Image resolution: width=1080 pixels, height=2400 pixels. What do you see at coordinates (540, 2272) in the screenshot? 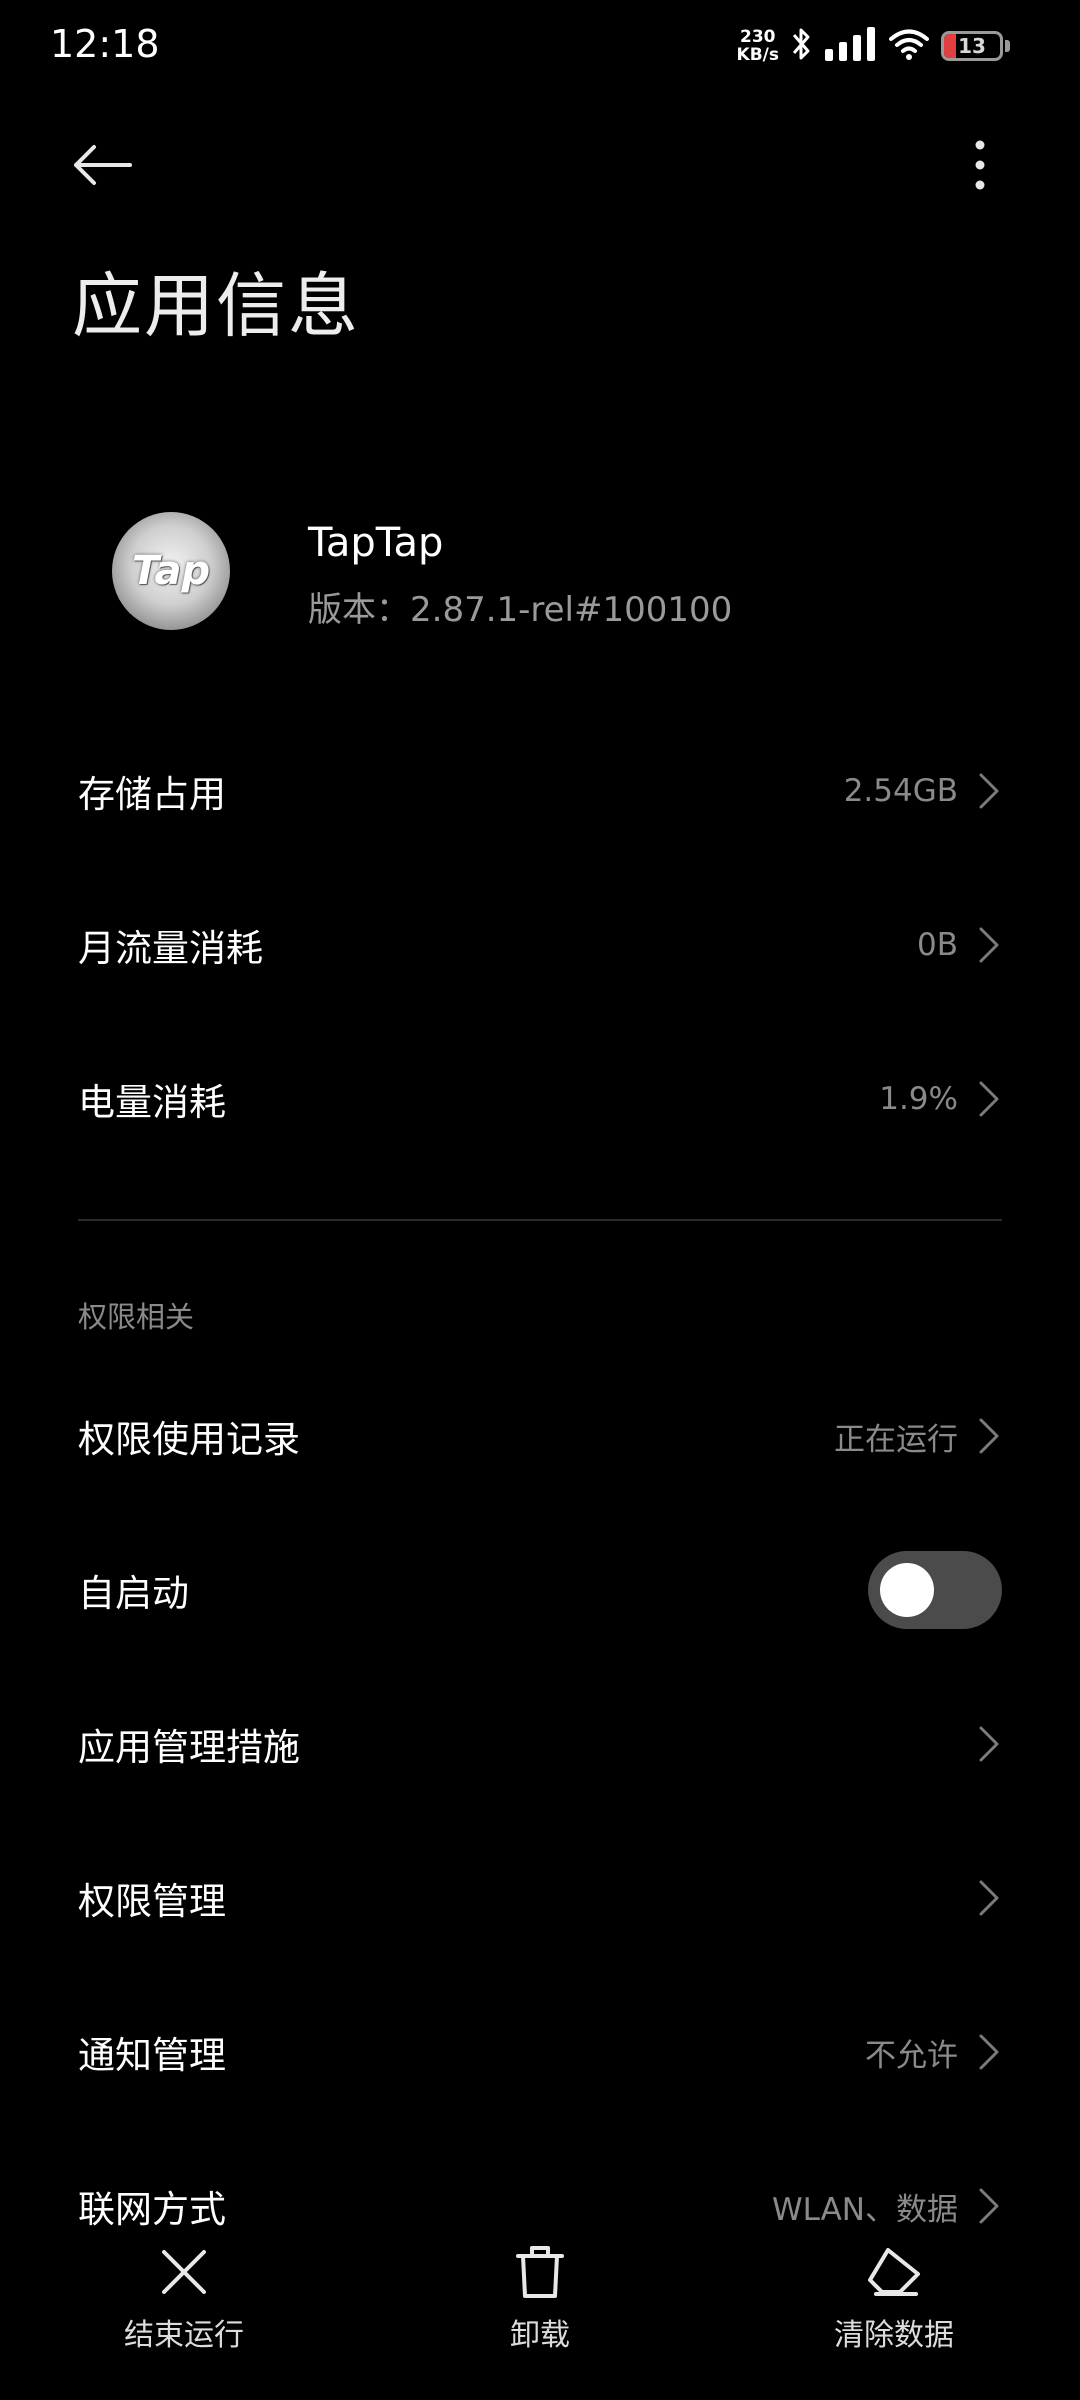
I see `trash-icon` at bounding box center [540, 2272].